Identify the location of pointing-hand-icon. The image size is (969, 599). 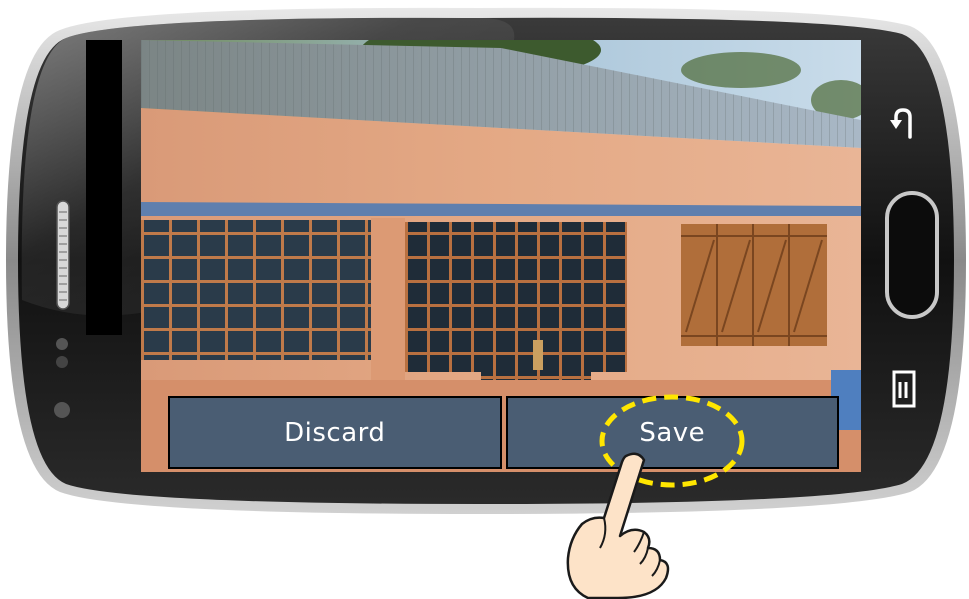
(618, 525).